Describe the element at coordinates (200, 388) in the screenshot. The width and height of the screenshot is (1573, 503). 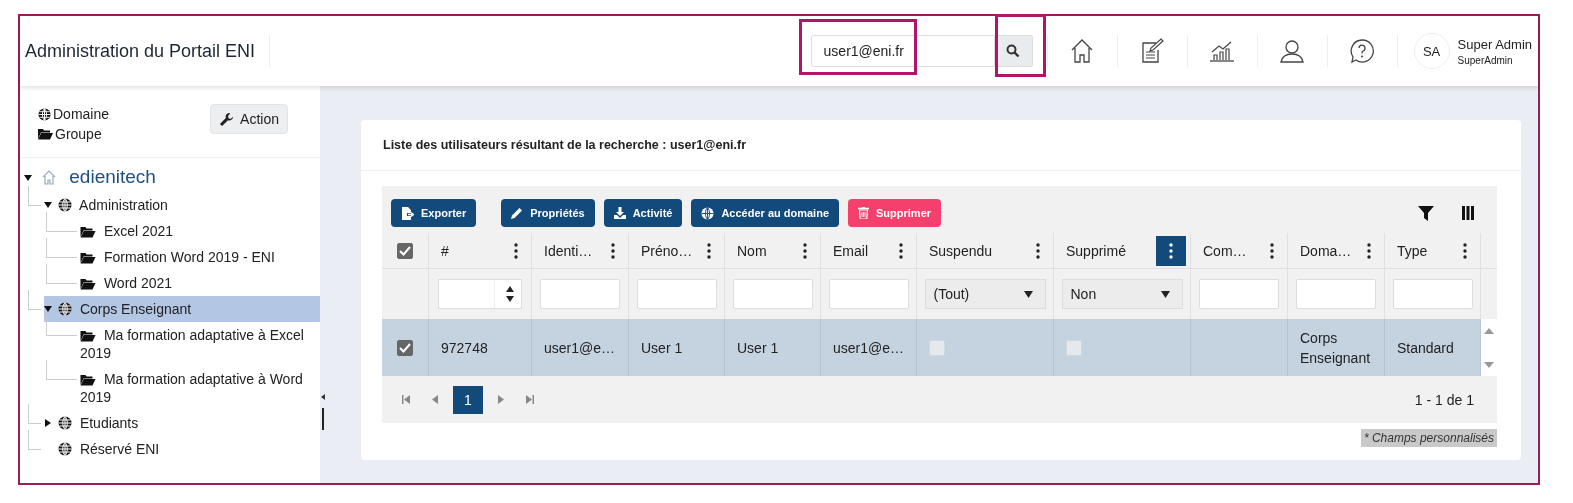
I see `tree-item: Ma formation adaptative à Word 2019` at that location.